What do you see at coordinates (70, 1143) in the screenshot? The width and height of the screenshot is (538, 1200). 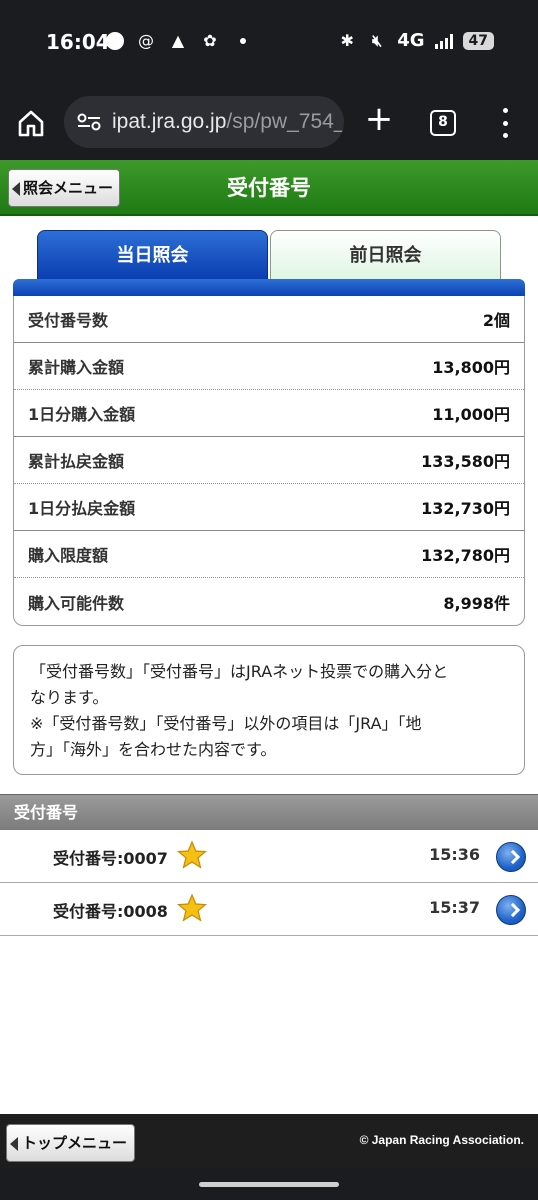 I see `top-menu-button: トップメニュー` at bounding box center [70, 1143].